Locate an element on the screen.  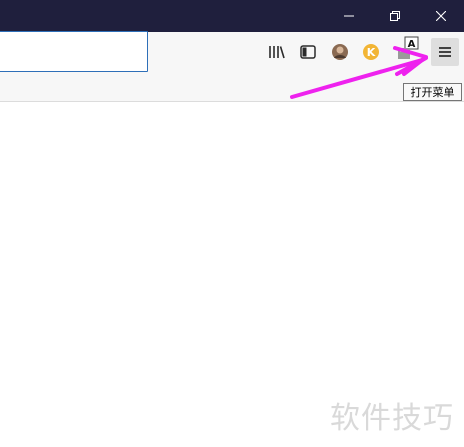
restore-icon is located at coordinates (395, 16).